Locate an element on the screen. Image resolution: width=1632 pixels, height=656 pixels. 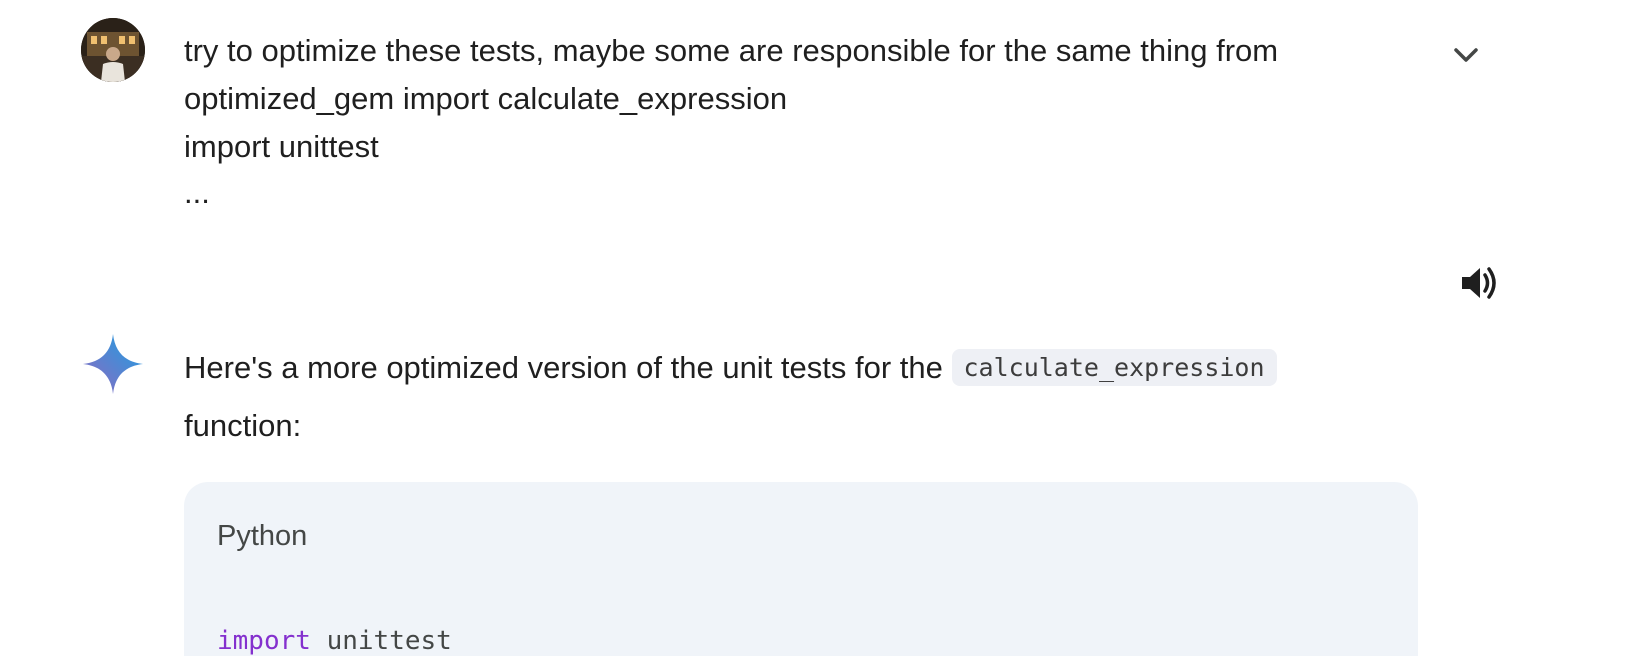
response-intro-text-cont: function: is located at coordinates (243, 425).